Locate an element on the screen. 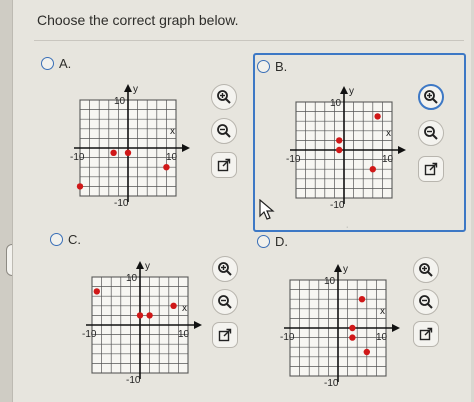 Image resolution: width=474 pixels, height=402 pixels. option-d-label: D. is located at coordinates (281, 241).